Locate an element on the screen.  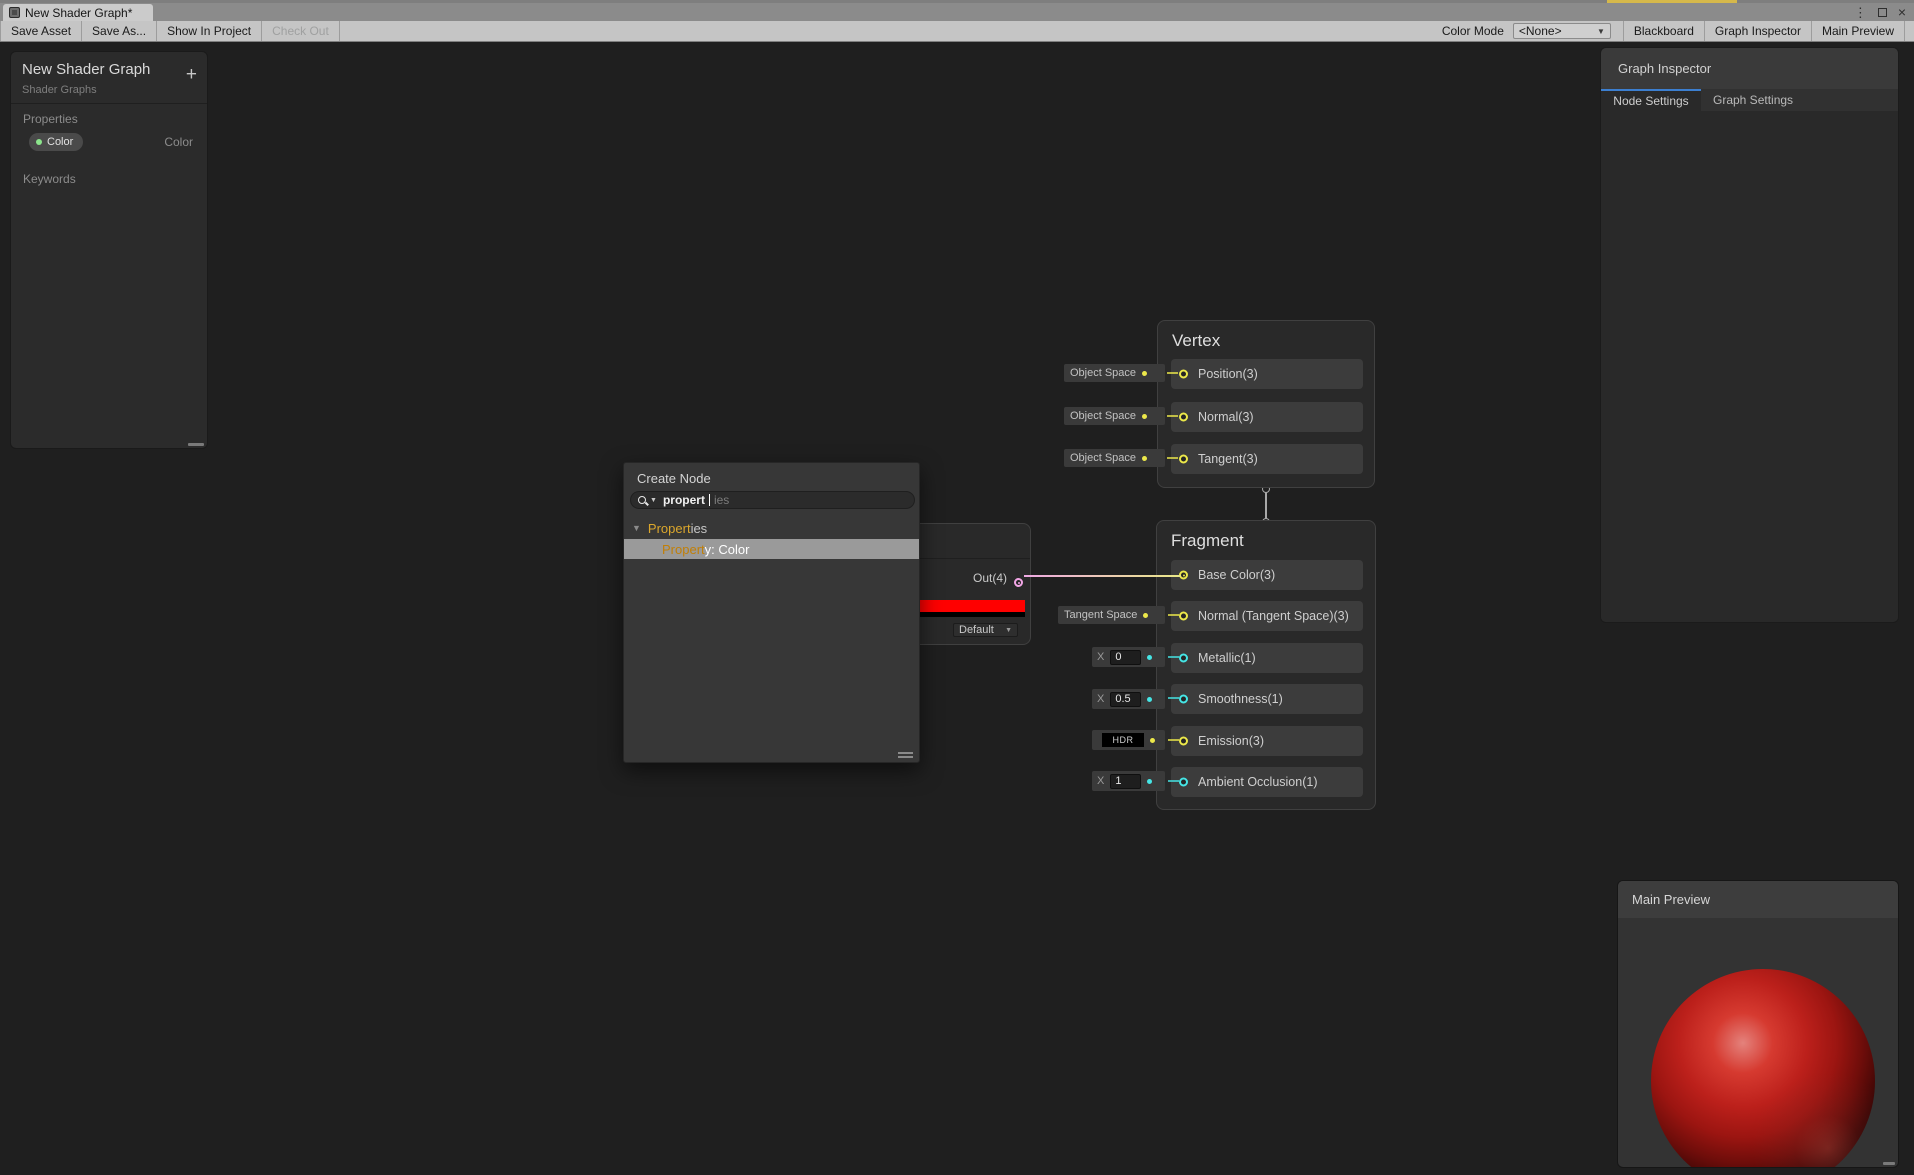
stack-connector-line is located at coordinates (1266, 505).